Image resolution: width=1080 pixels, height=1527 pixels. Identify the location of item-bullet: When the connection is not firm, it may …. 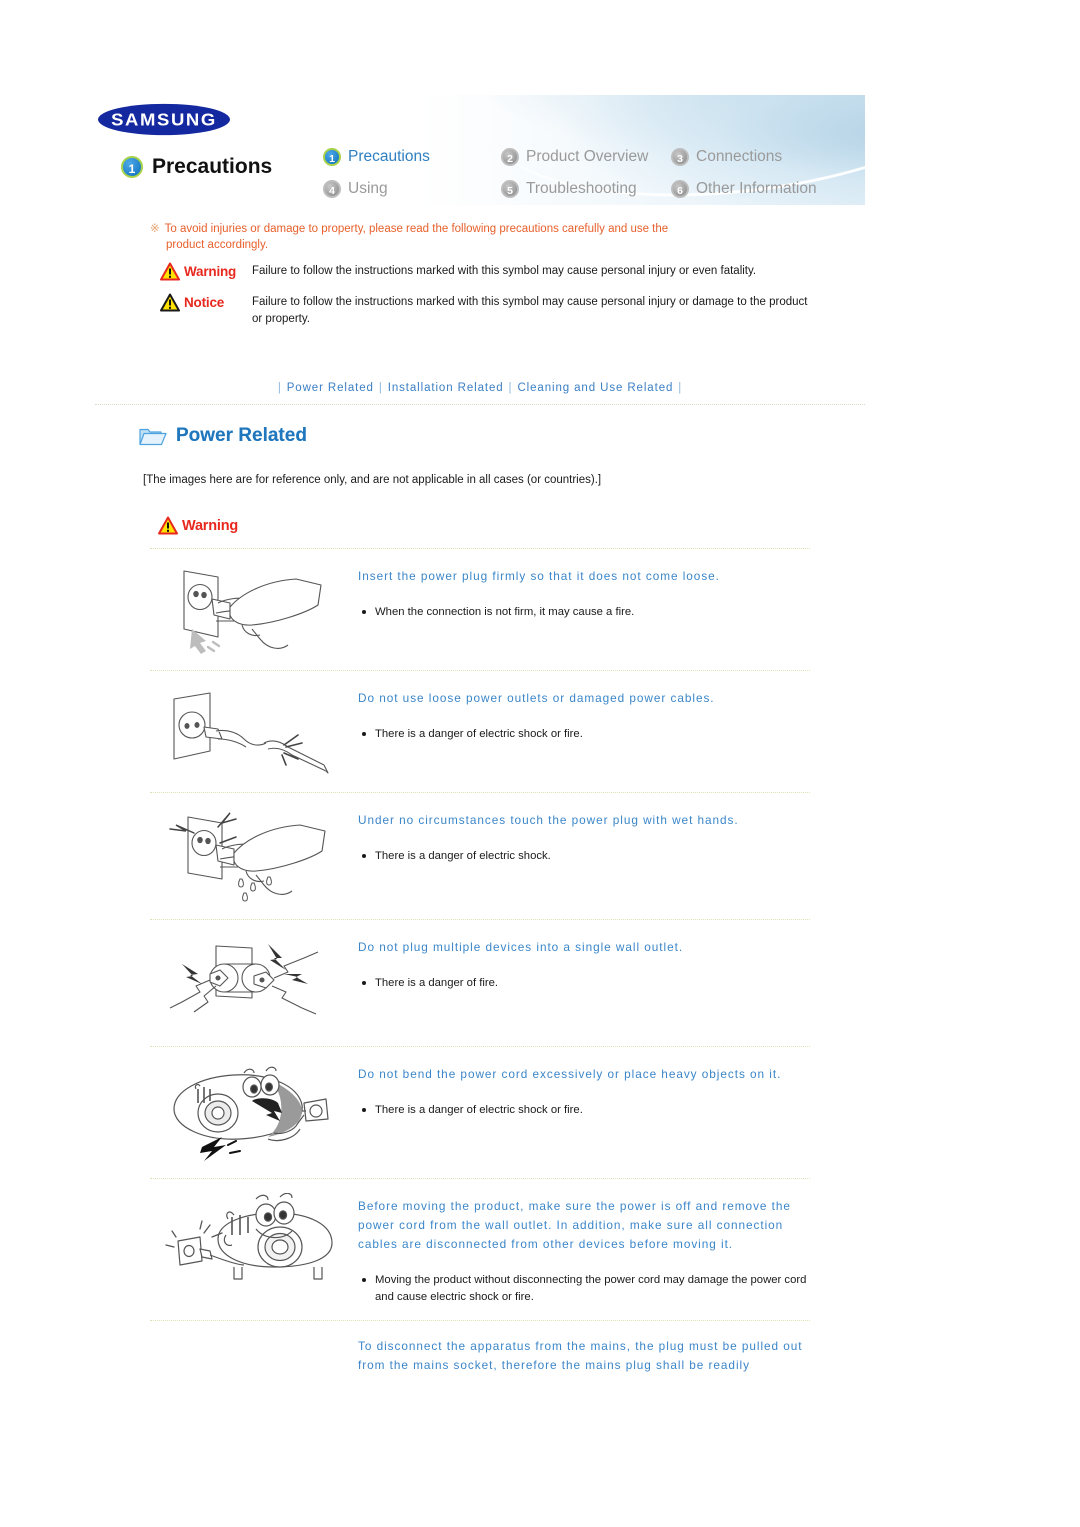
(584, 612).